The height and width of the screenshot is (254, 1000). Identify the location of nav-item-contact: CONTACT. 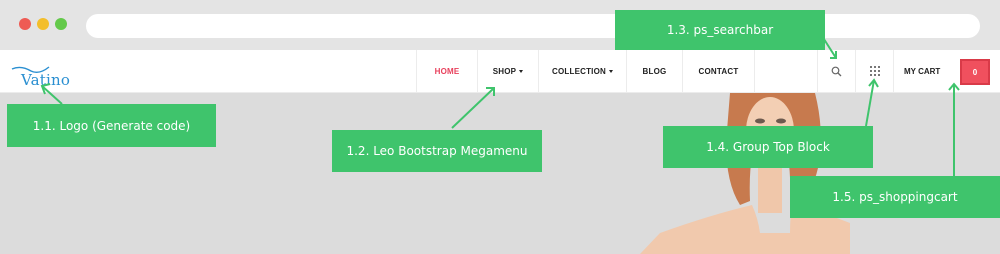
(718, 71).